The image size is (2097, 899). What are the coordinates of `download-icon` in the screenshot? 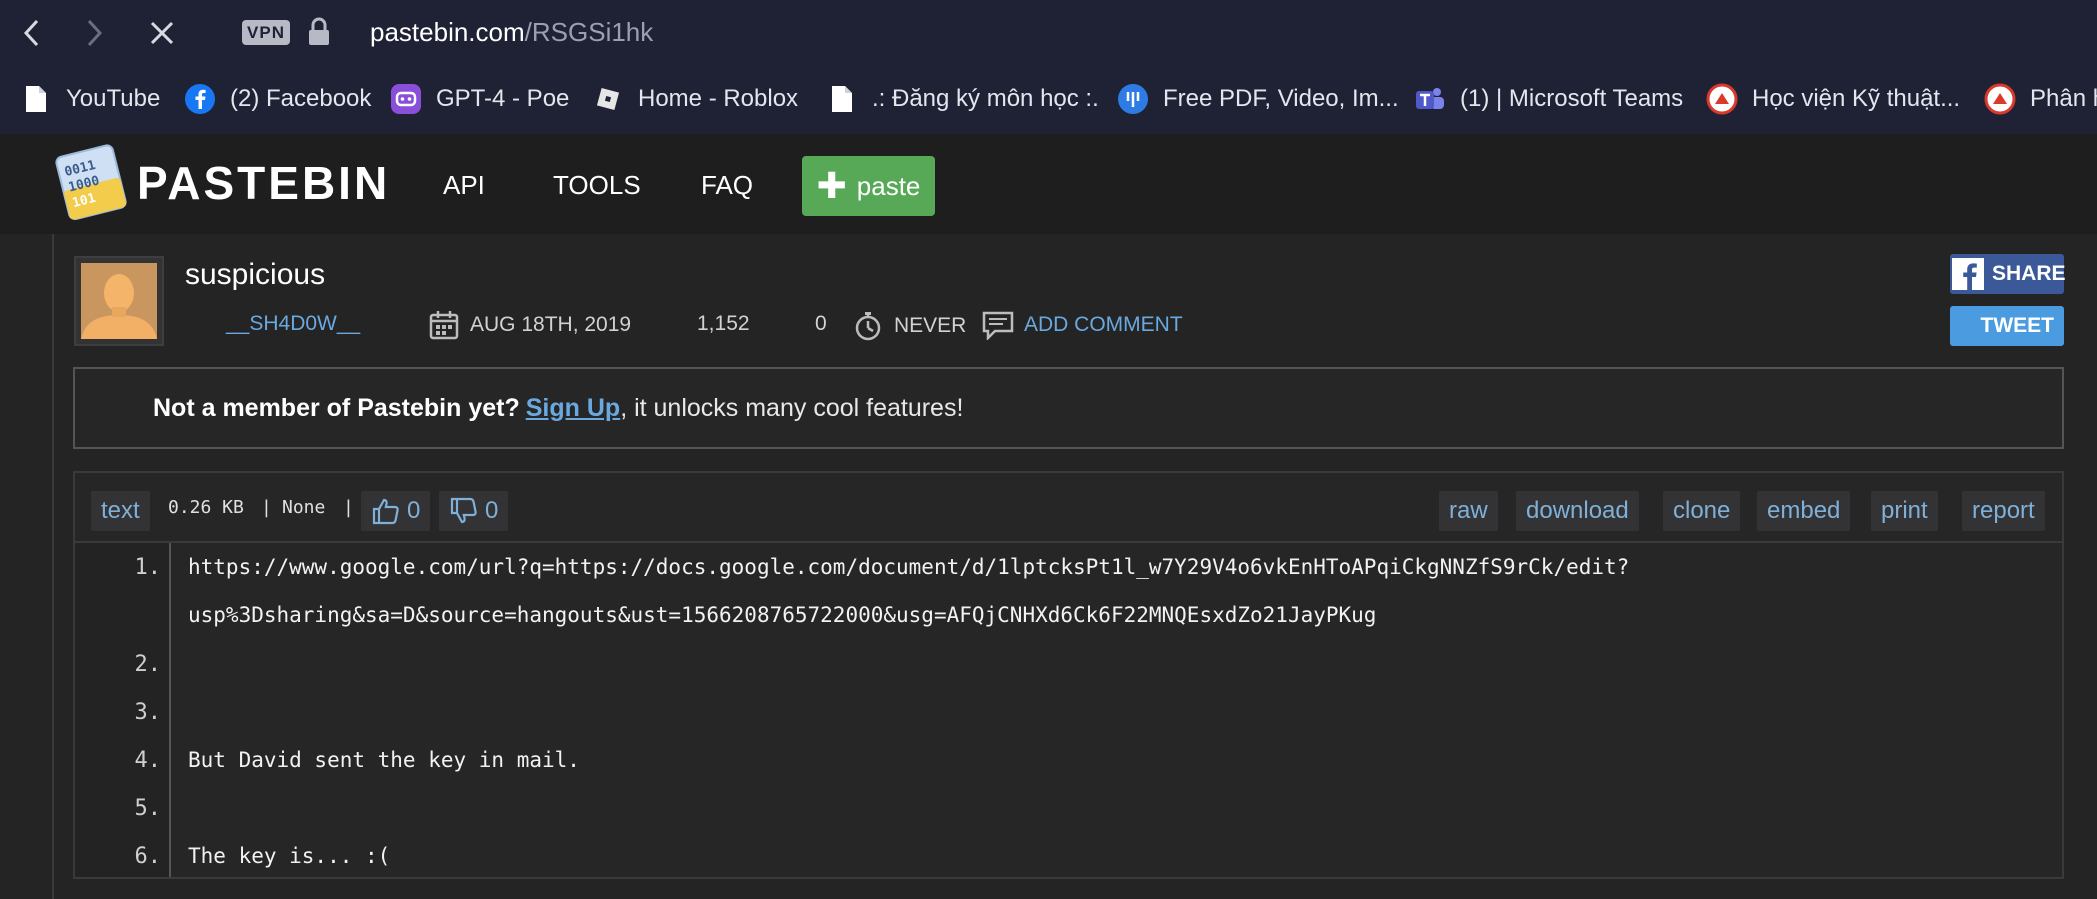 It's located at (1133, 99).